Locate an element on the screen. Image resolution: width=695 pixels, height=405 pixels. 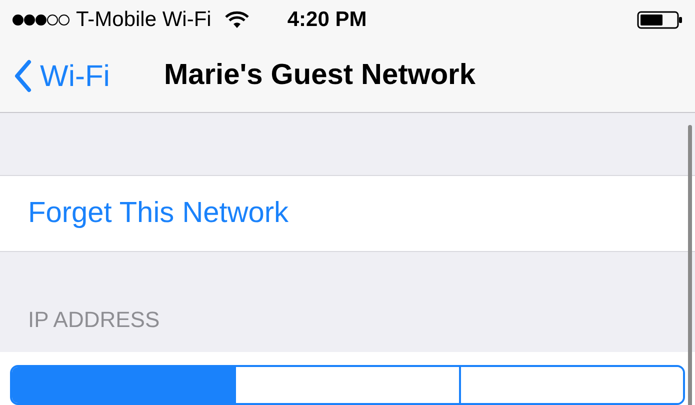
battery-icon is located at coordinates (660, 20).